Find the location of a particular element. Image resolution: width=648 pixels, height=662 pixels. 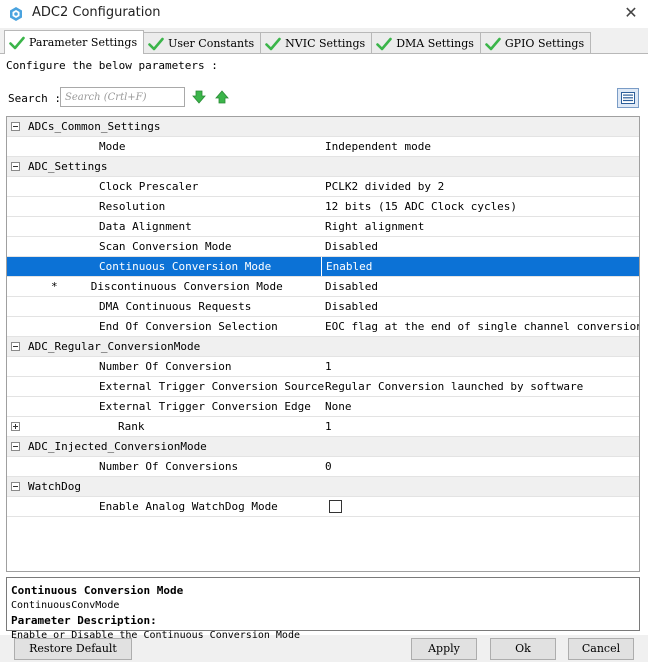

parameter-name: External Trigger Conversion Edge is located at coordinates (205, 406).